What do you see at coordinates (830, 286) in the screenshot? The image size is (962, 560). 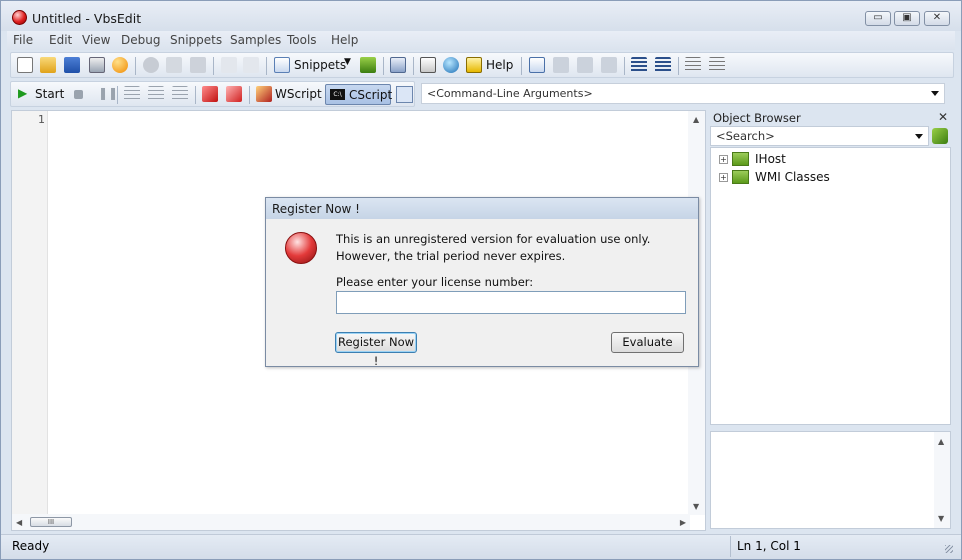 I see `object-tree: + IHost + WMI Classes` at bounding box center [830, 286].